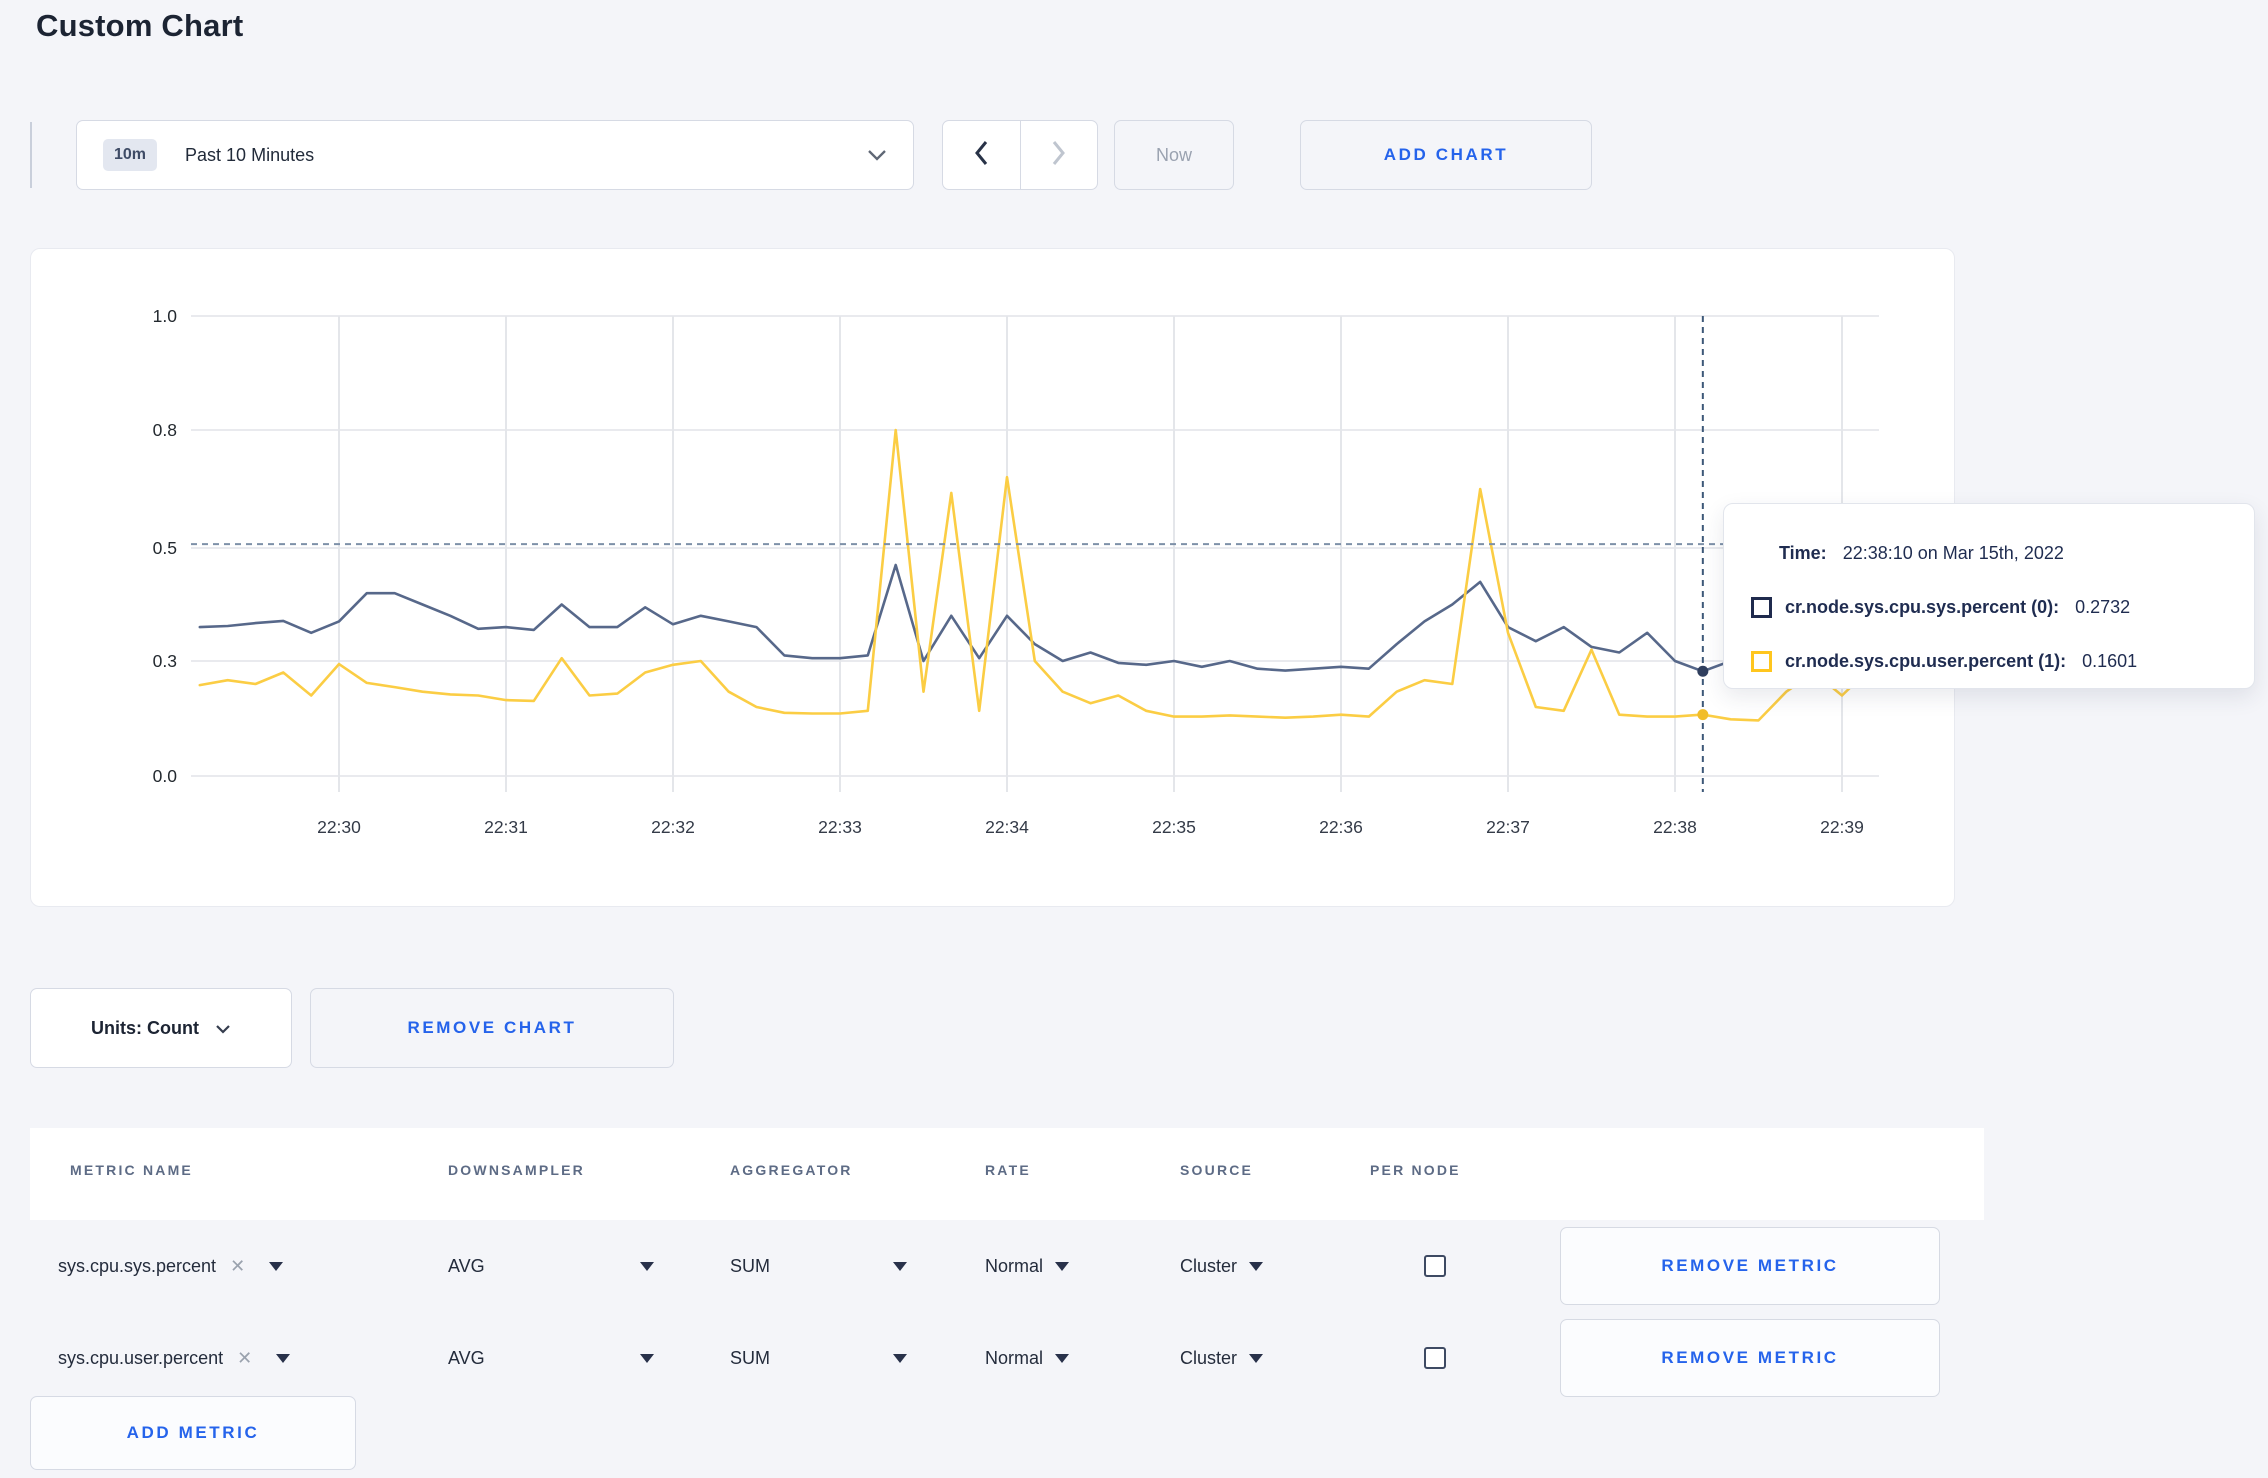 This screenshot has width=2268, height=1478. I want to click on sys-percent-swatch-icon, so click(1761, 607).